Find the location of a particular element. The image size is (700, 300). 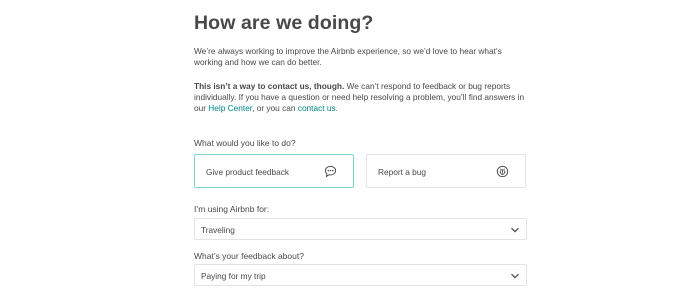

notice-bold: This isn’t a way to contact us, though. is located at coordinates (269, 86).